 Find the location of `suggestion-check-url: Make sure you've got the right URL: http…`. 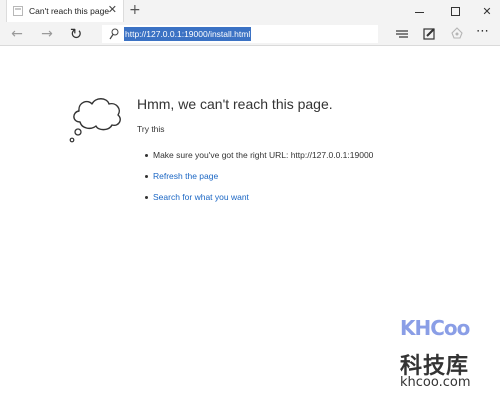

suggestion-check-url: Make sure you've got the right URL: http… is located at coordinates (259, 155).